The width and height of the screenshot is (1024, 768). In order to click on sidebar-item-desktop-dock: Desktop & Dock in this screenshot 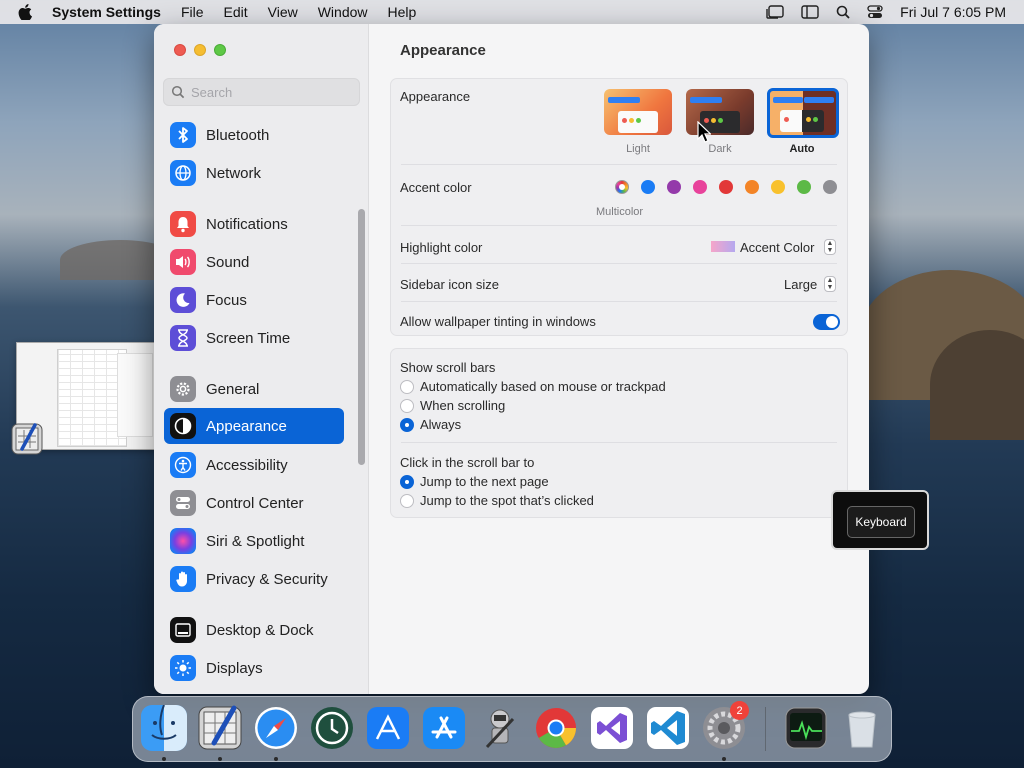, I will do `click(254, 630)`.